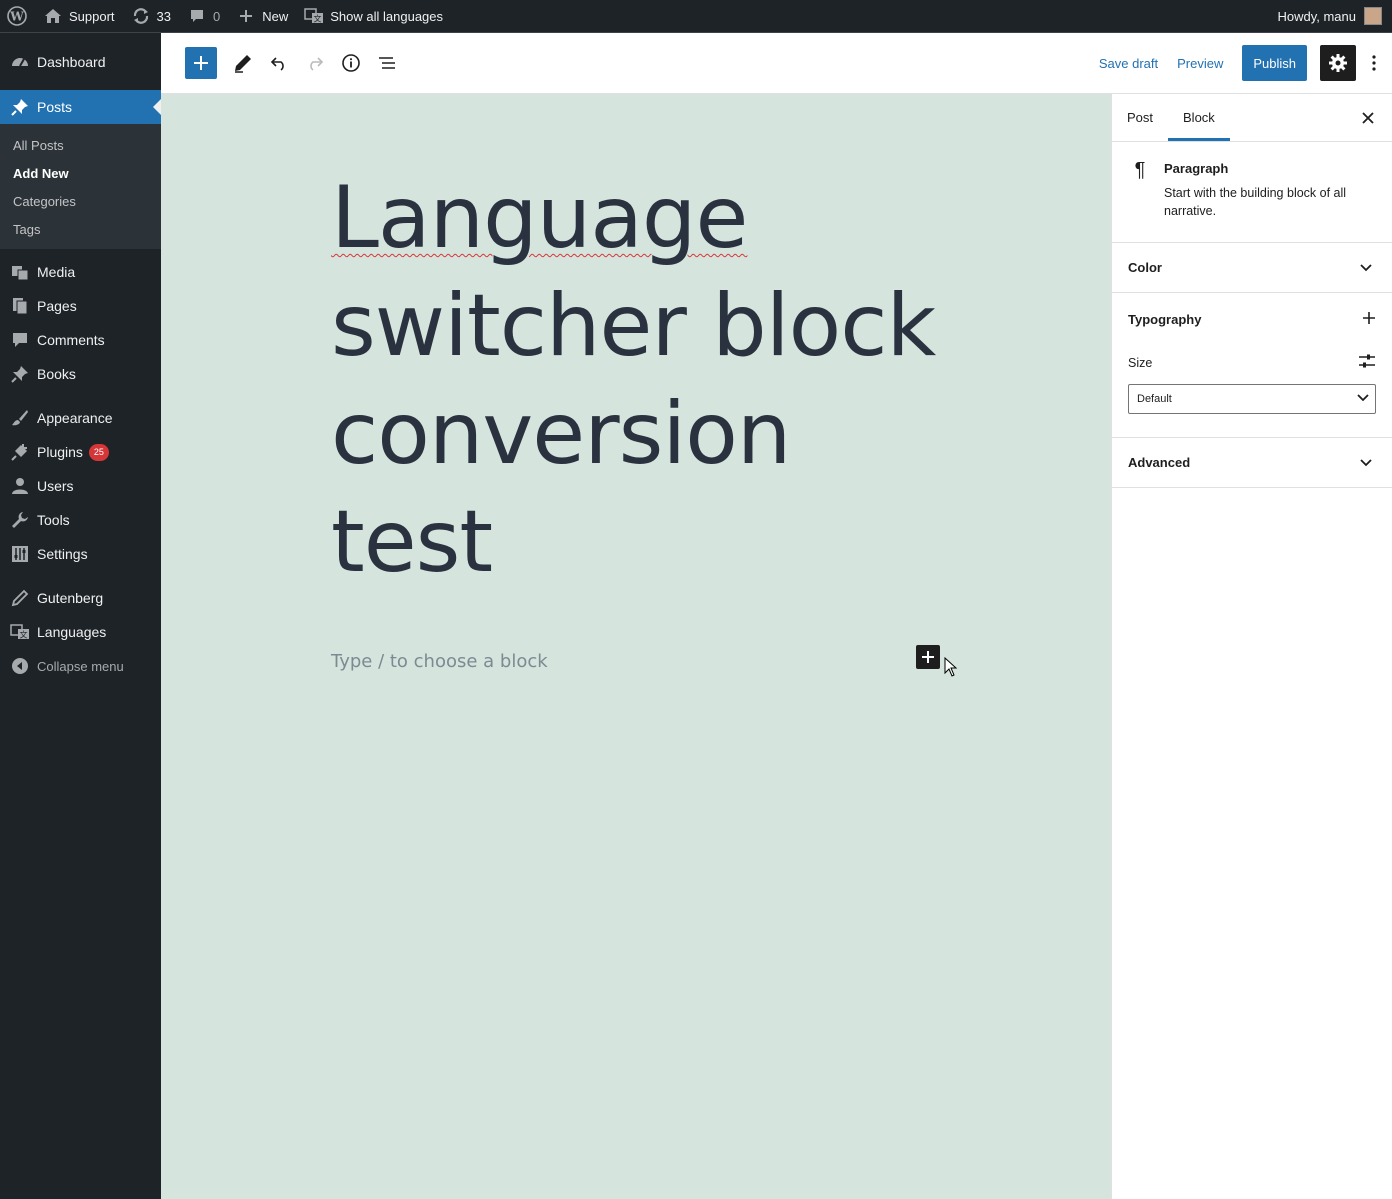 The image size is (1392, 1199). I want to click on collapse-menu-label: Collapse menu, so click(80, 666).